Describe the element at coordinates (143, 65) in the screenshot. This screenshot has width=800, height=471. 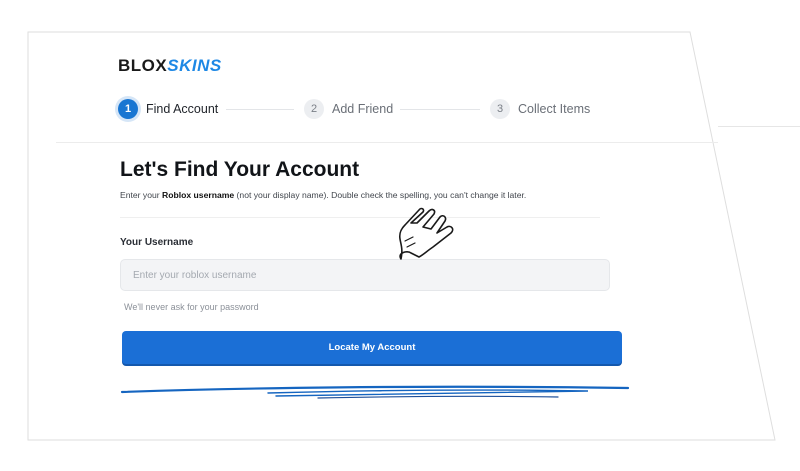
I see `brand-part-1: BLOX` at that location.